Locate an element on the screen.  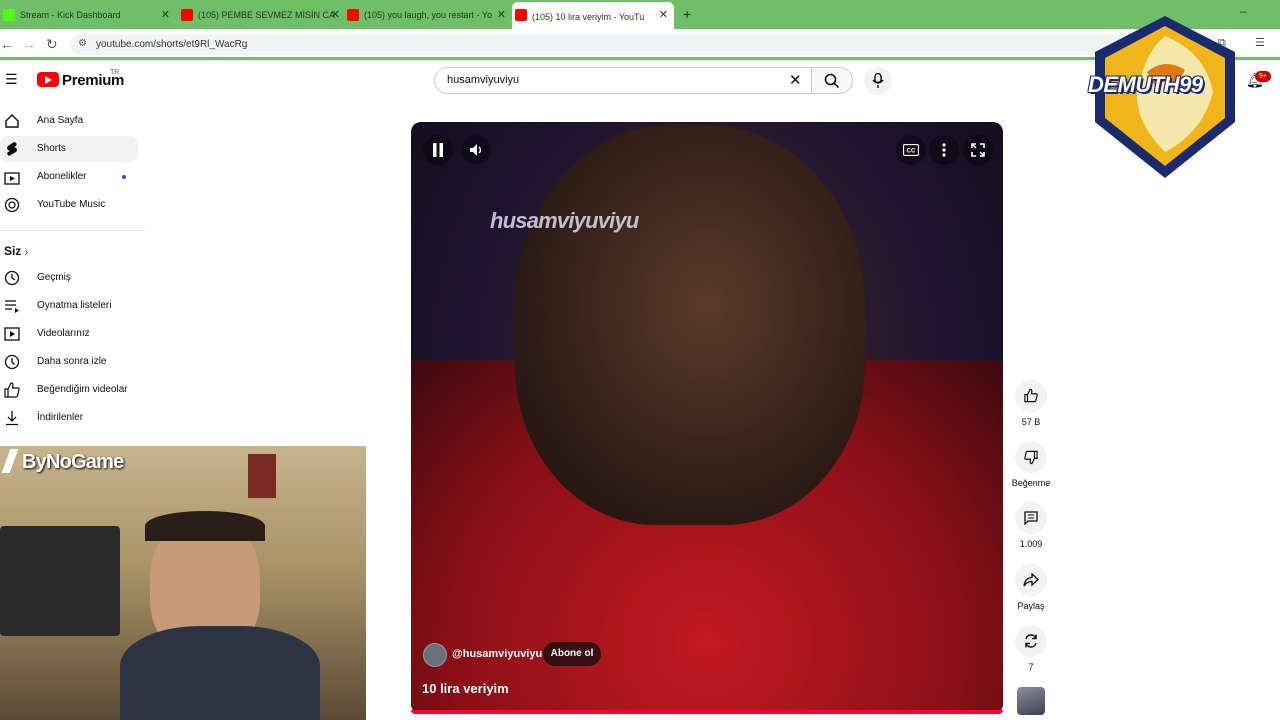
pause-button is located at coordinates (438, 150).